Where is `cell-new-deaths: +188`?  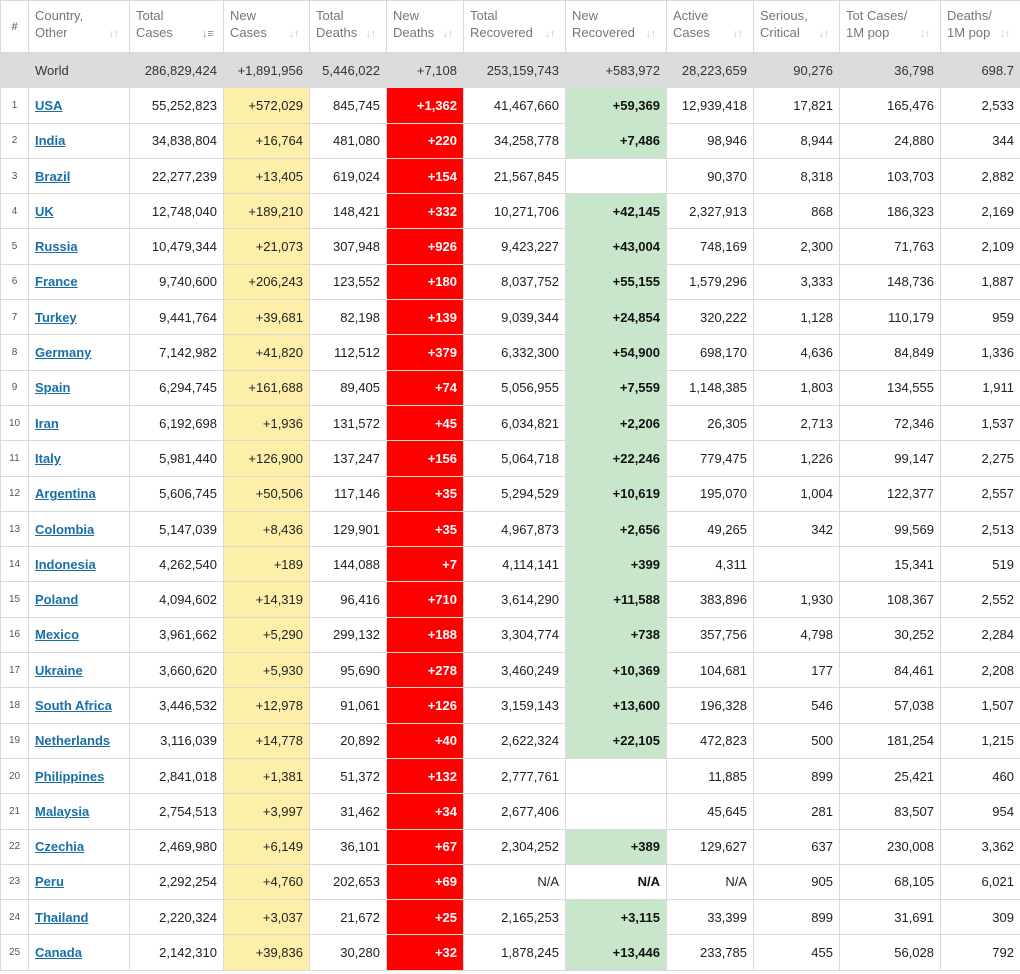 cell-new-deaths: +188 is located at coordinates (425, 635).